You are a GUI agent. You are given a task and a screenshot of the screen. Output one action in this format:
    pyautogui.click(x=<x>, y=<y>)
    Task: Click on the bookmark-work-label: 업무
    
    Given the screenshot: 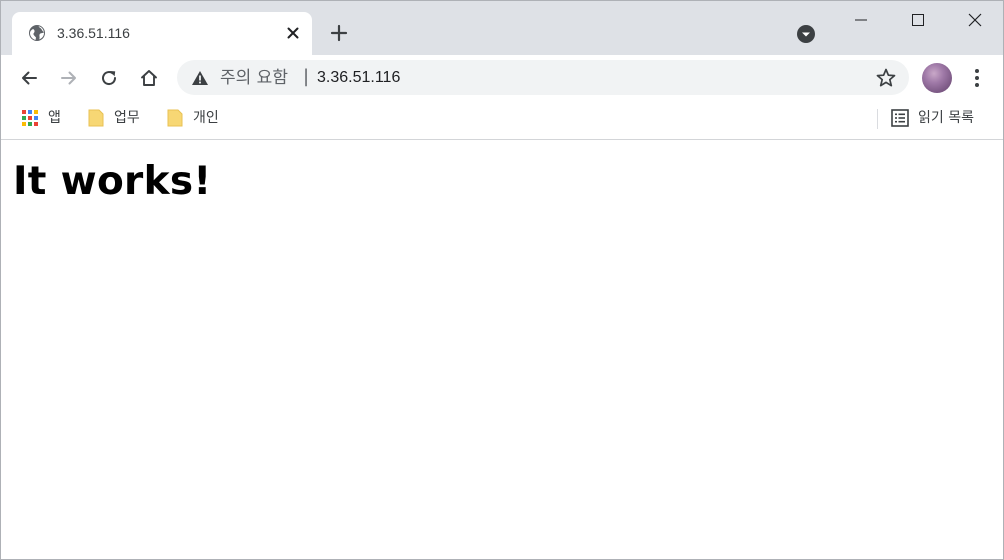 What is the action you would take?
    pyautogui.click(x=127, y=118)
    